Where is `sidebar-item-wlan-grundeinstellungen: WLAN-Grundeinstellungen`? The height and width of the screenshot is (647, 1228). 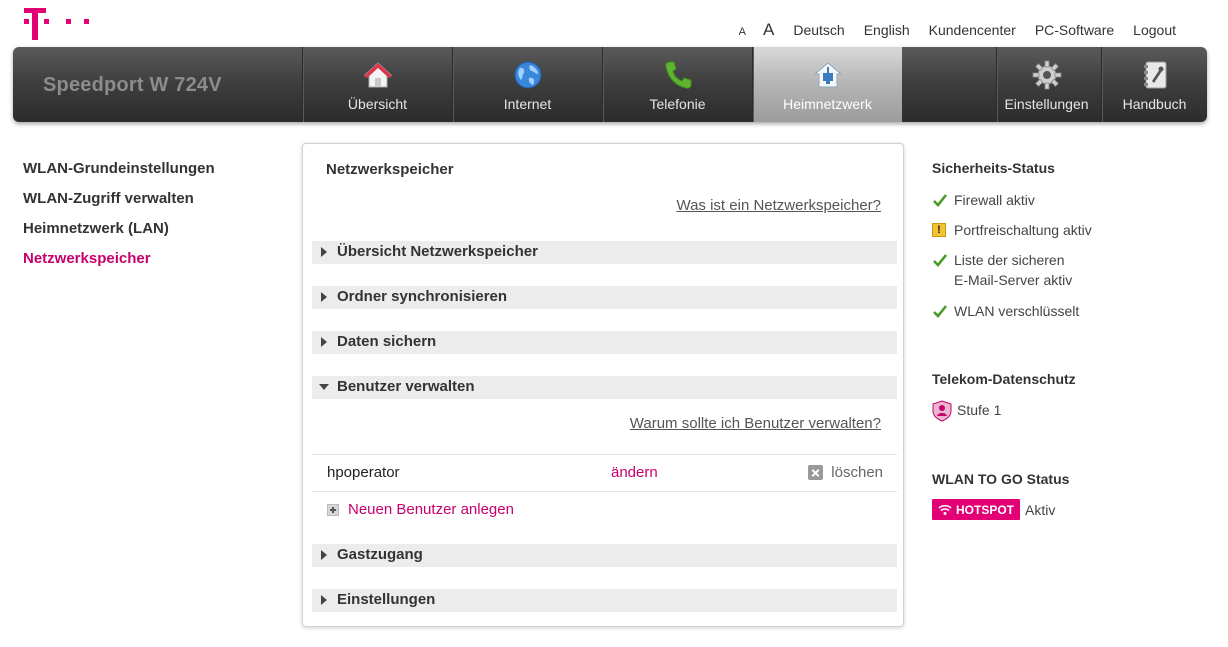
sidebar-item-wlan-grundeinstellungen: WLAN-Grundeinstellungen is located at coordinates (119, 169).